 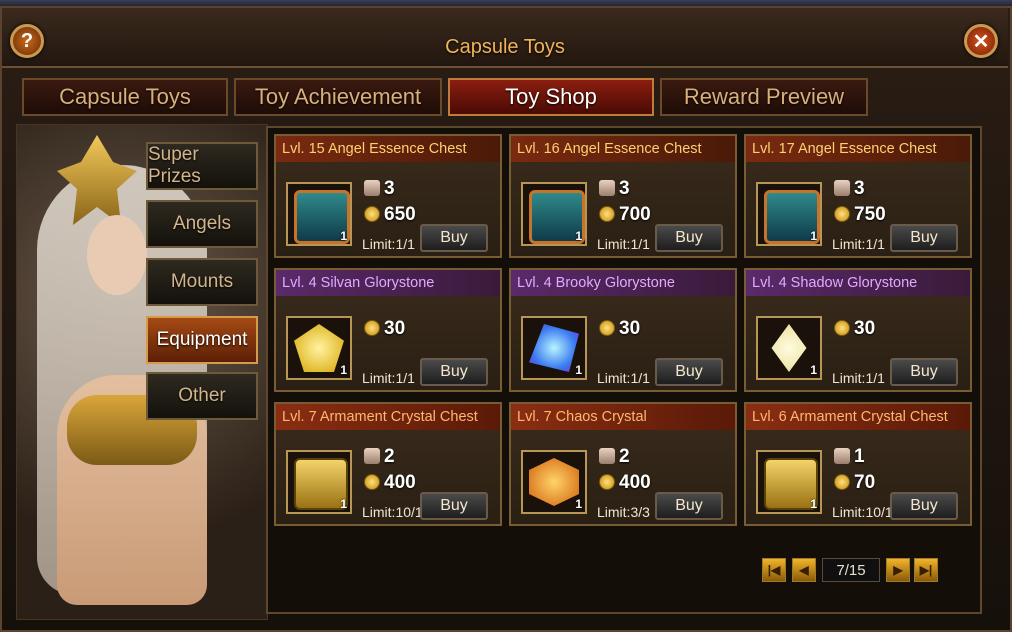 I want to click on chaos-crystal-icon, so click(x=554, y=482).